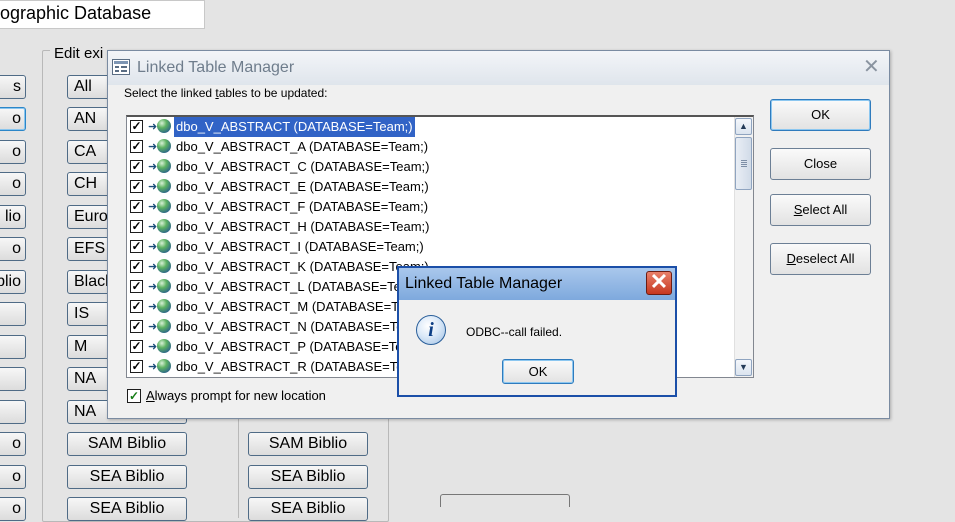  I want to click on error-dialog-close-icon: ✕, so click(659, 283).